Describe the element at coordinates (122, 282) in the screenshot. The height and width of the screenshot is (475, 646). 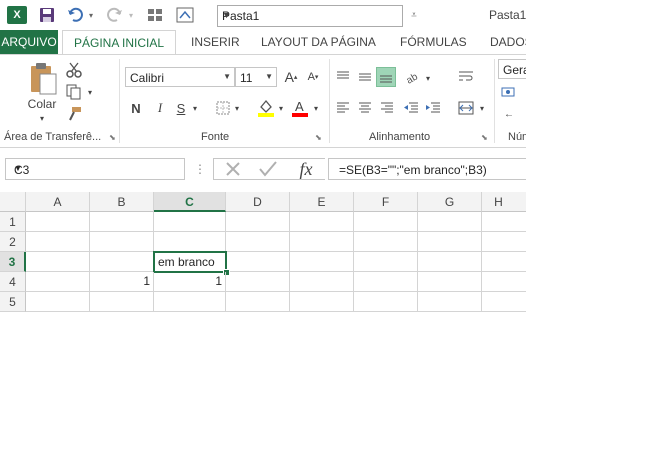
I see `cell-b4: 1` at that location.